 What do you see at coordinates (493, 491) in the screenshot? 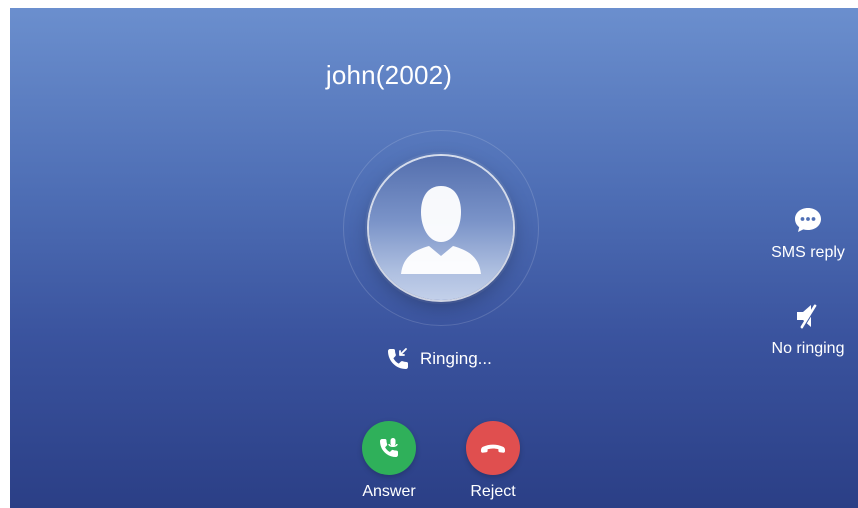
I see `reject-label: Reject` at bounding box center [493, 491].